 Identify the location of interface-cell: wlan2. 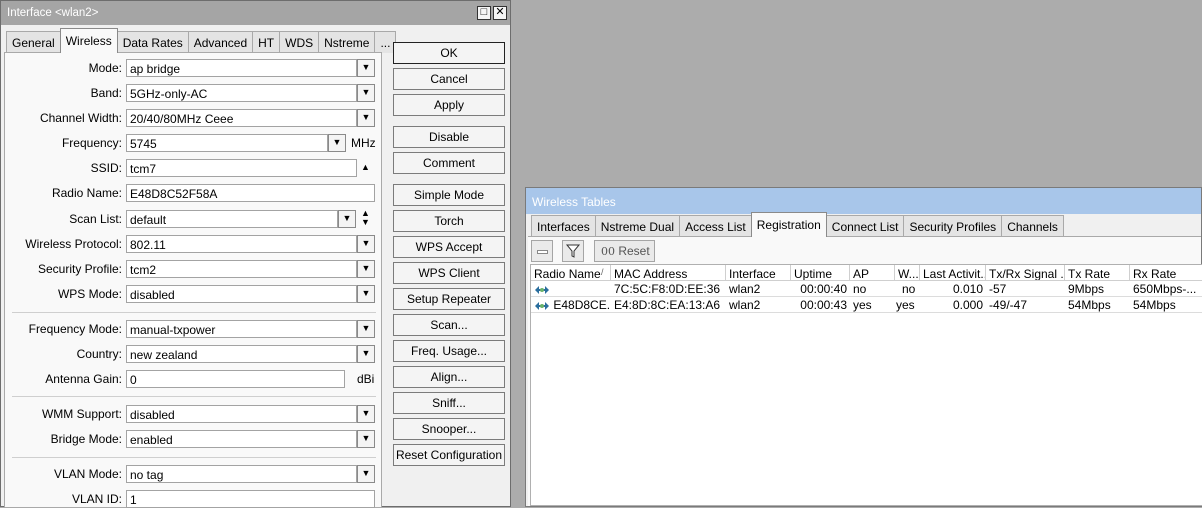
(745, 289).